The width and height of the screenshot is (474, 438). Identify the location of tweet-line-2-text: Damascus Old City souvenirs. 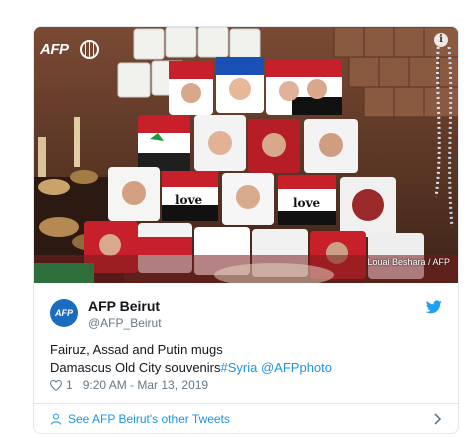
(135, 367).